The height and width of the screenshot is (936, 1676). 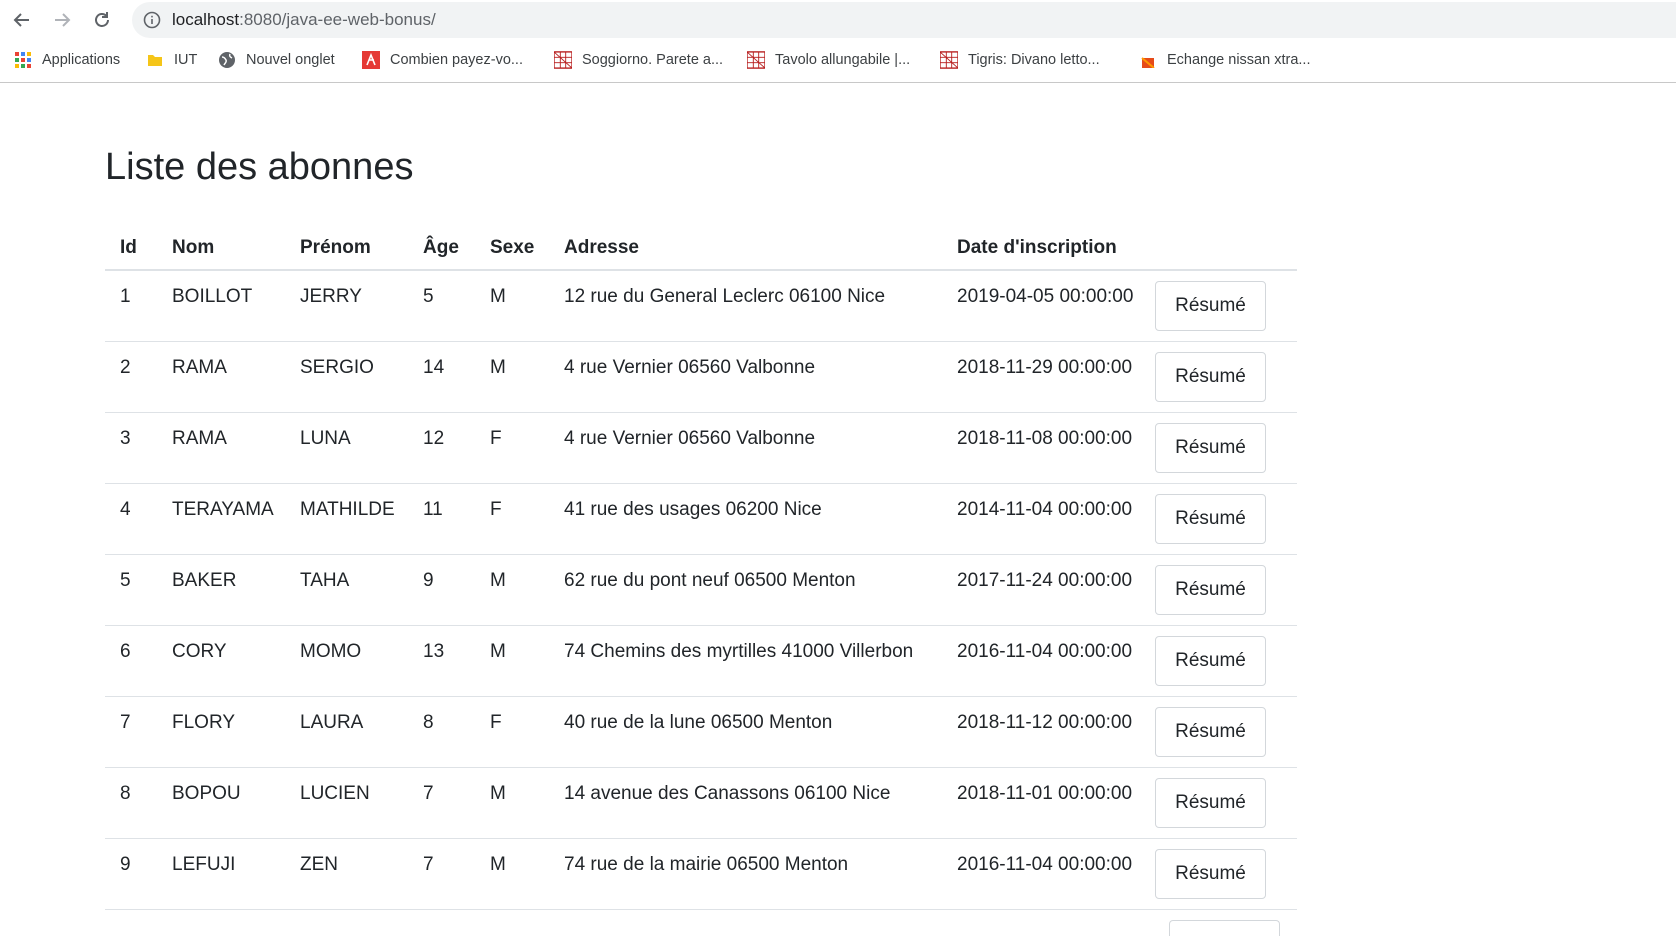 I want to click on column-header-adresse: Adresse, so click(x=745, y=248).